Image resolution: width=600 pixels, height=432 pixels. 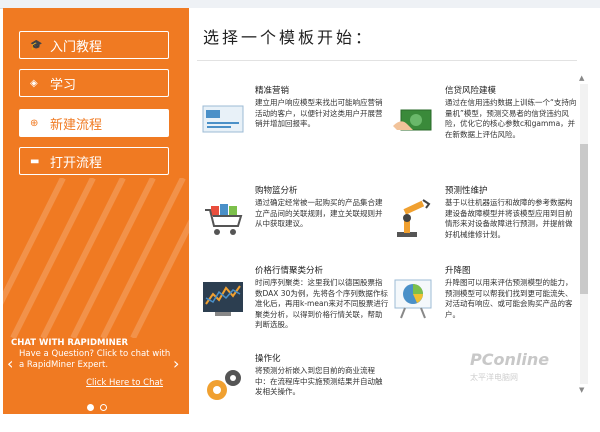 I want to click on learn-button: ◈ 学习, so click(x=94, y=83).